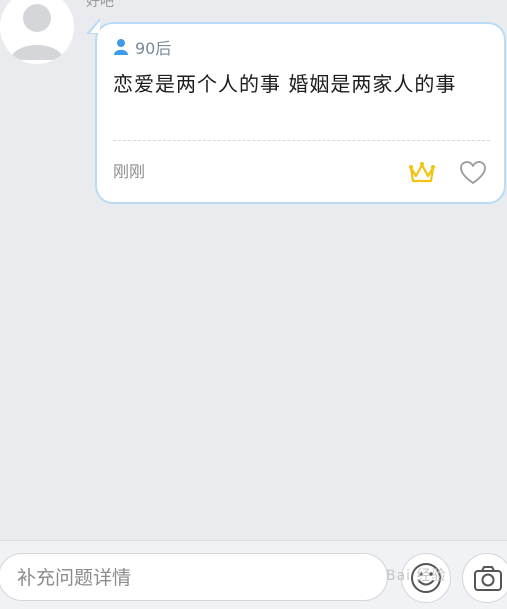 Image resolution: width=507 pixels, height=609 pixels. I want to click on user-icon, so click(121, 47).